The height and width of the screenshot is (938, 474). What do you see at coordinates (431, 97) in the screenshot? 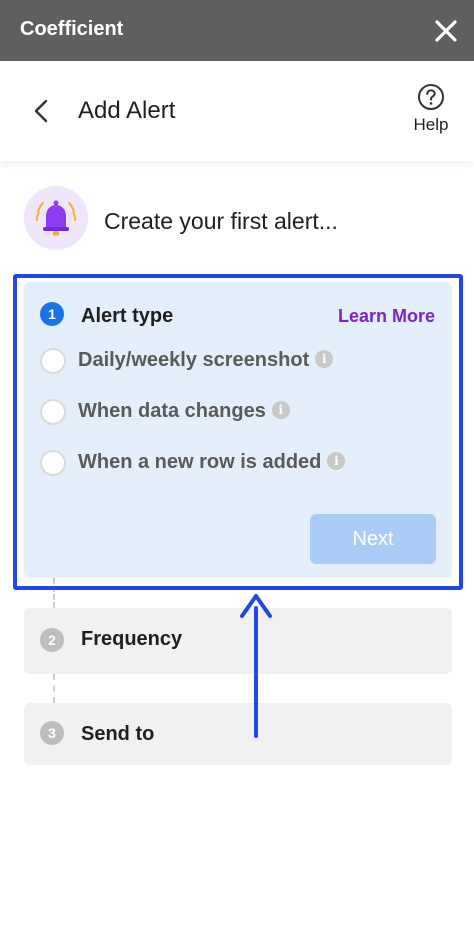
I see `help-icon` at bounding box center [431, 97].